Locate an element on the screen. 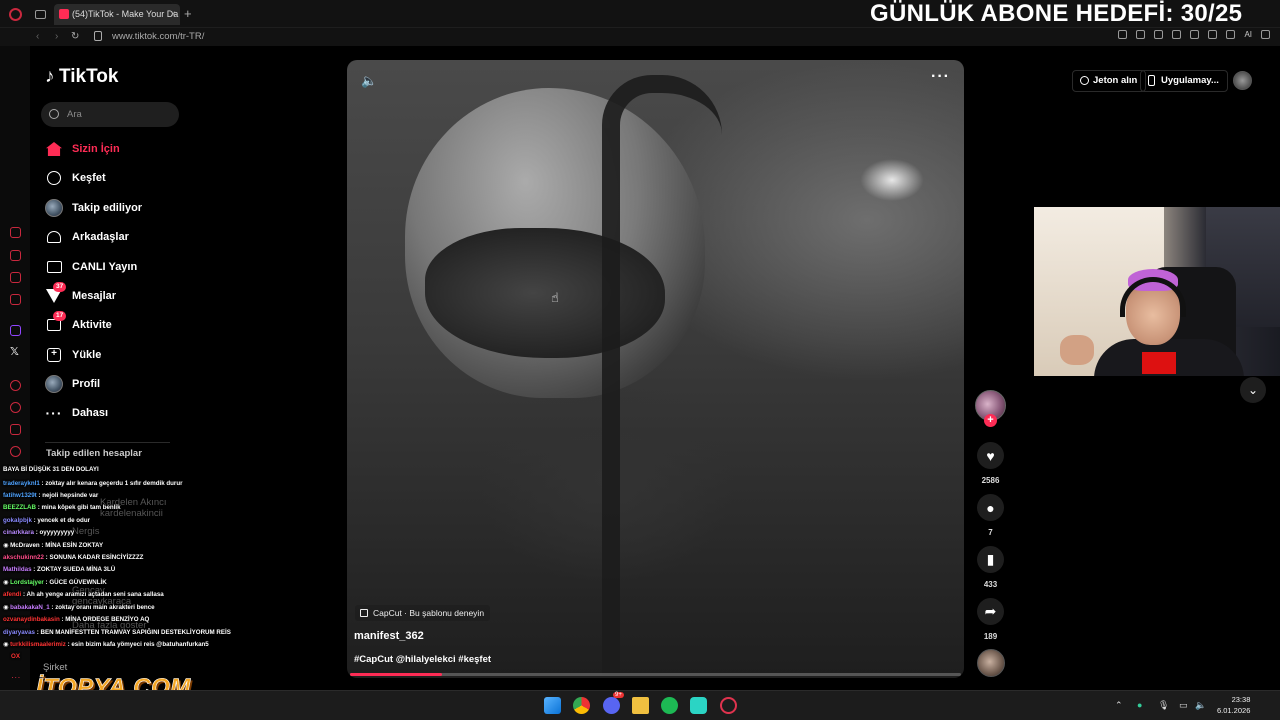  like-button: ♥ is located at coordinates (990, 455).